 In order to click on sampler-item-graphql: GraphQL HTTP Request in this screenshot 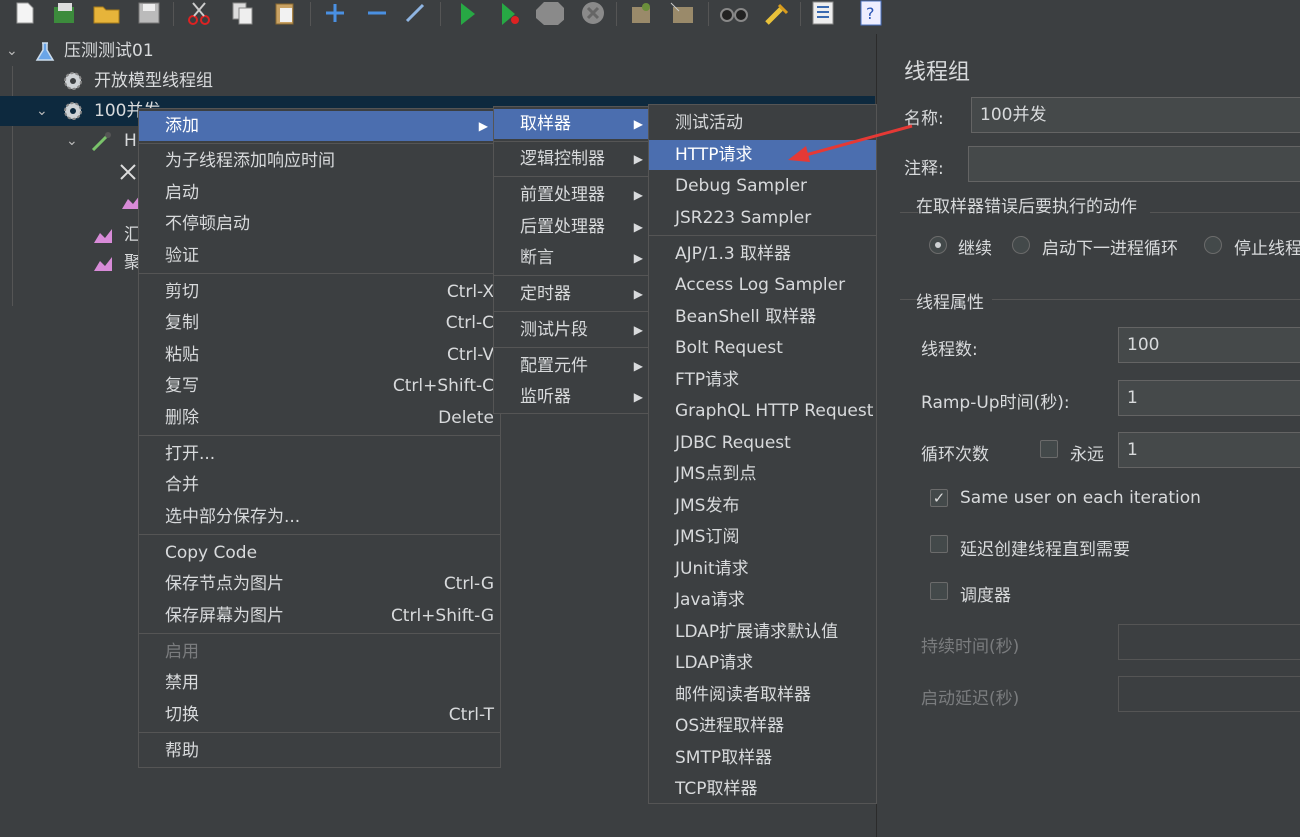, I will do `click(762, 411)`.